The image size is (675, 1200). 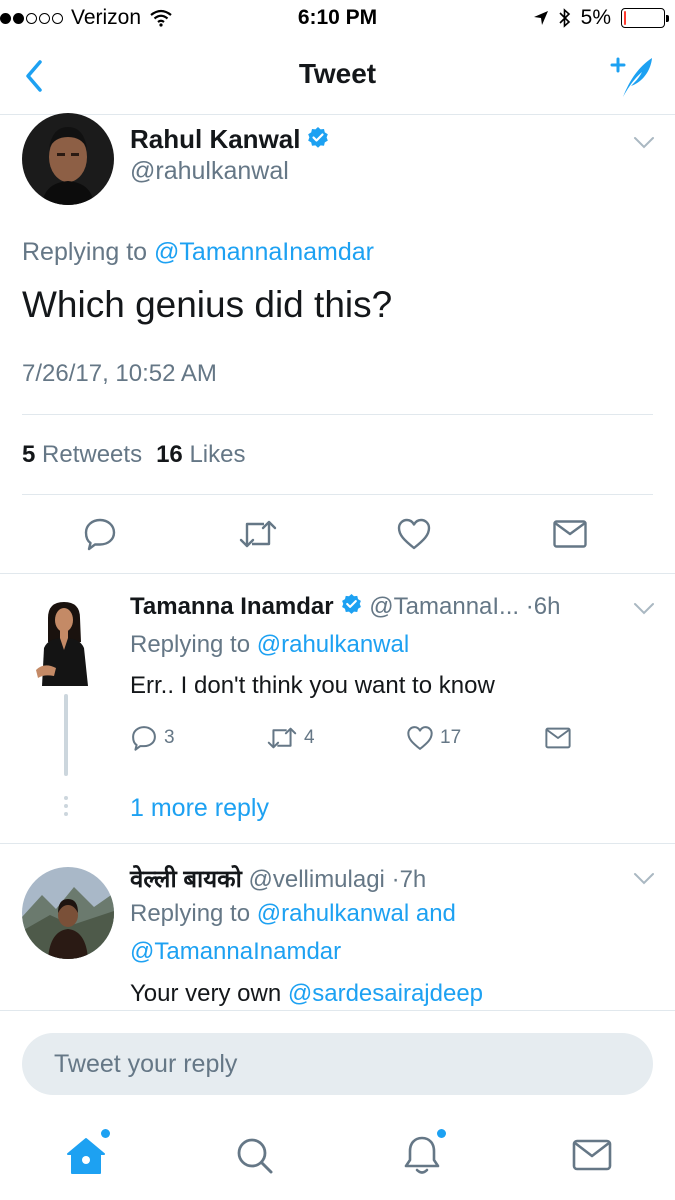 What do you see at coordinates (312, 685) in the screenshot?
I see `reply-text: Err.. I don't think you want to know` at bounding box center [312, 685].